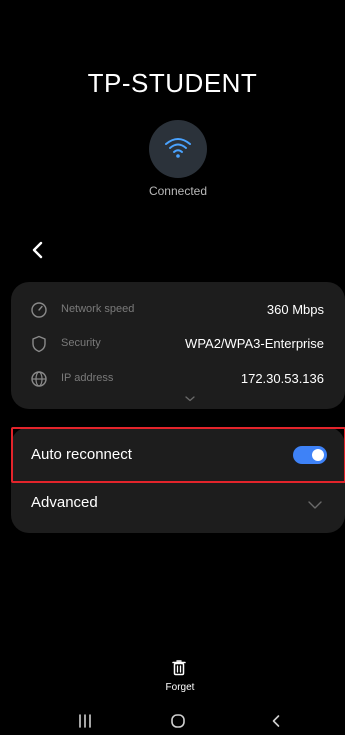  Describe the element at coordinates (178, 379) in the screenshot. I see `ip-address-row: IP address 172.30.53.136` at that location.